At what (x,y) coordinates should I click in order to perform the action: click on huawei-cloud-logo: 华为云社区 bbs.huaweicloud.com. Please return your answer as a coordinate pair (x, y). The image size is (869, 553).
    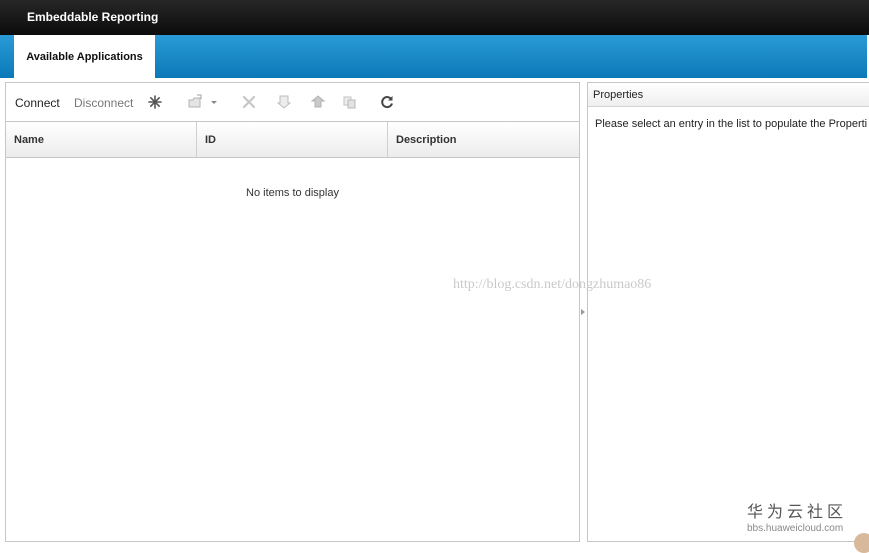
    Looking at the image, I should click on (804, 519).